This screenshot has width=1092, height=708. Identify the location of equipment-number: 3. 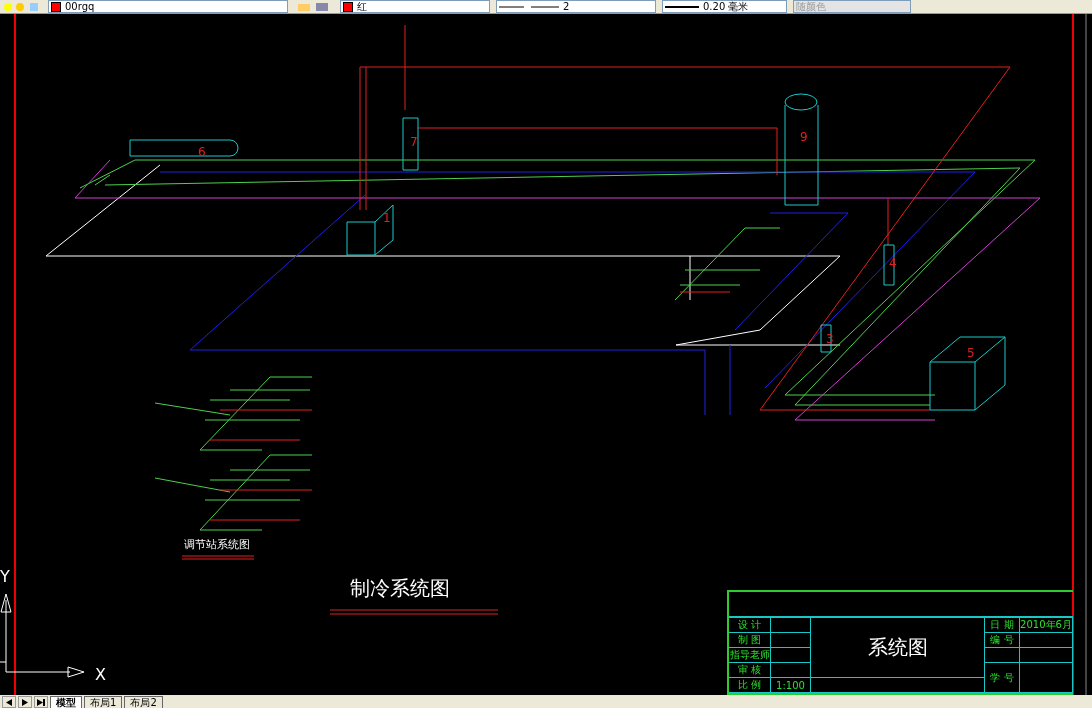
(830, 339).